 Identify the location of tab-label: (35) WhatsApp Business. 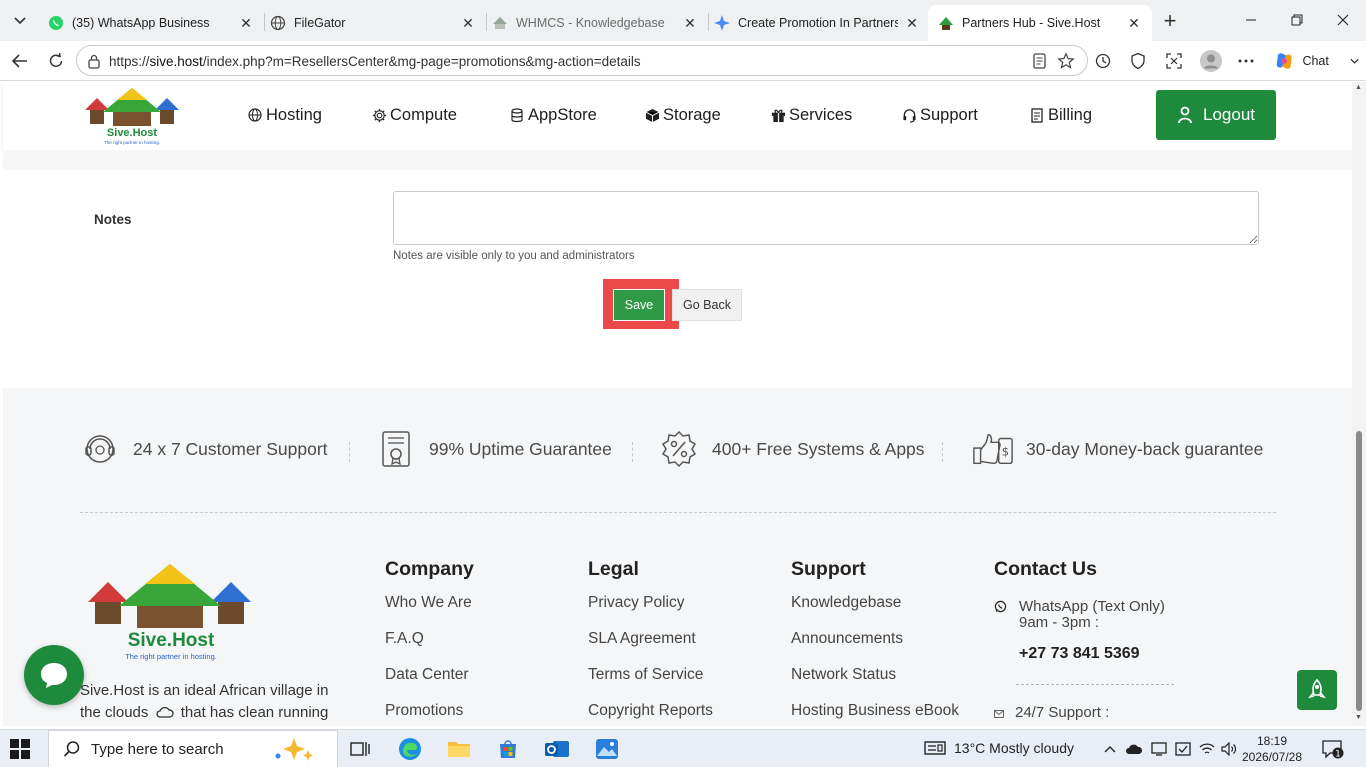
(141, 23).